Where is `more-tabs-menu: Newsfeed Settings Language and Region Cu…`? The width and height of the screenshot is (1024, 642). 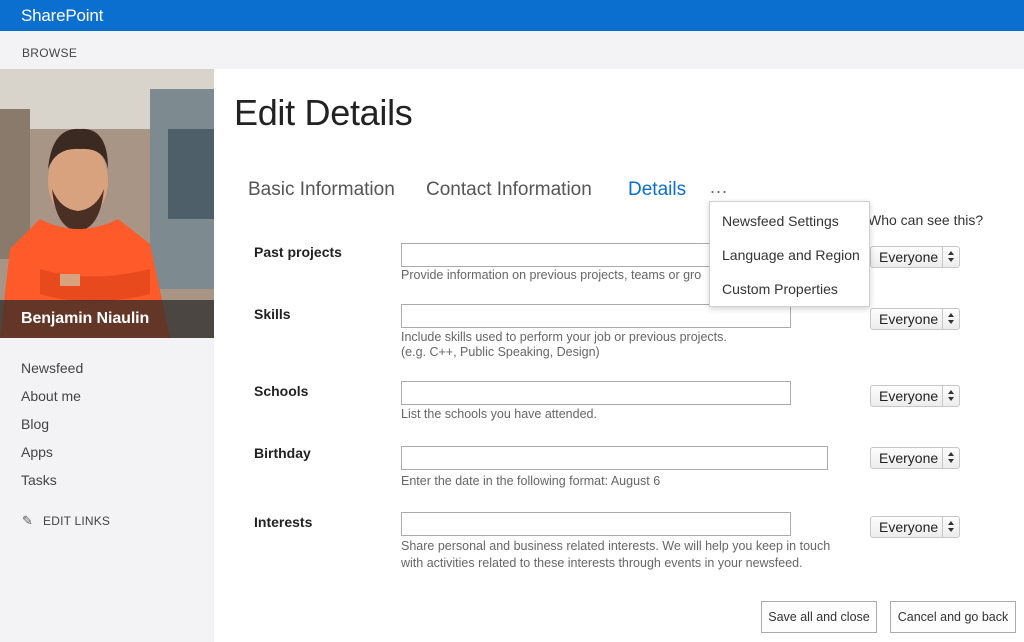
more-tabs-menu: Newsfeed Settings Language and Region Cu… is located at coordinates (789, 254).